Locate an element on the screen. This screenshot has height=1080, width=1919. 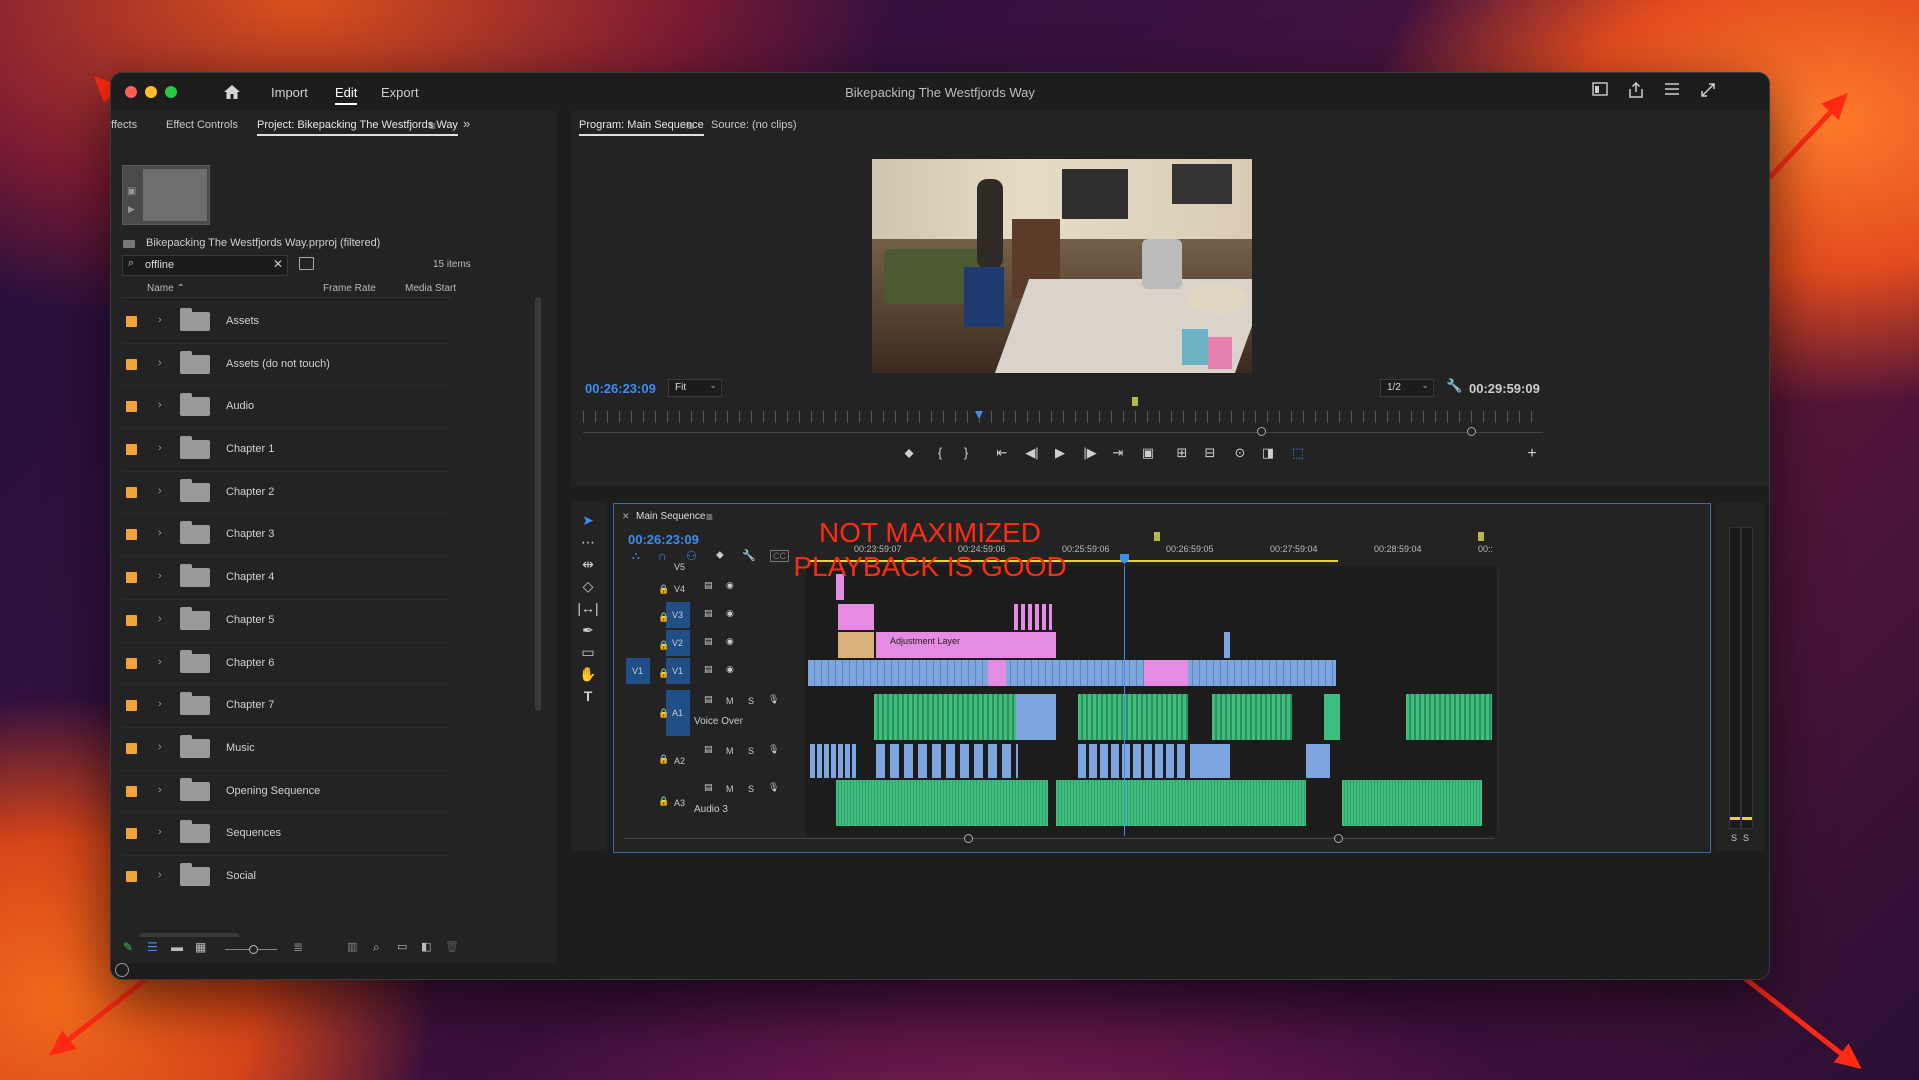
fit-dropdown: Fit ⌄ is located at coordinates (695, 388).